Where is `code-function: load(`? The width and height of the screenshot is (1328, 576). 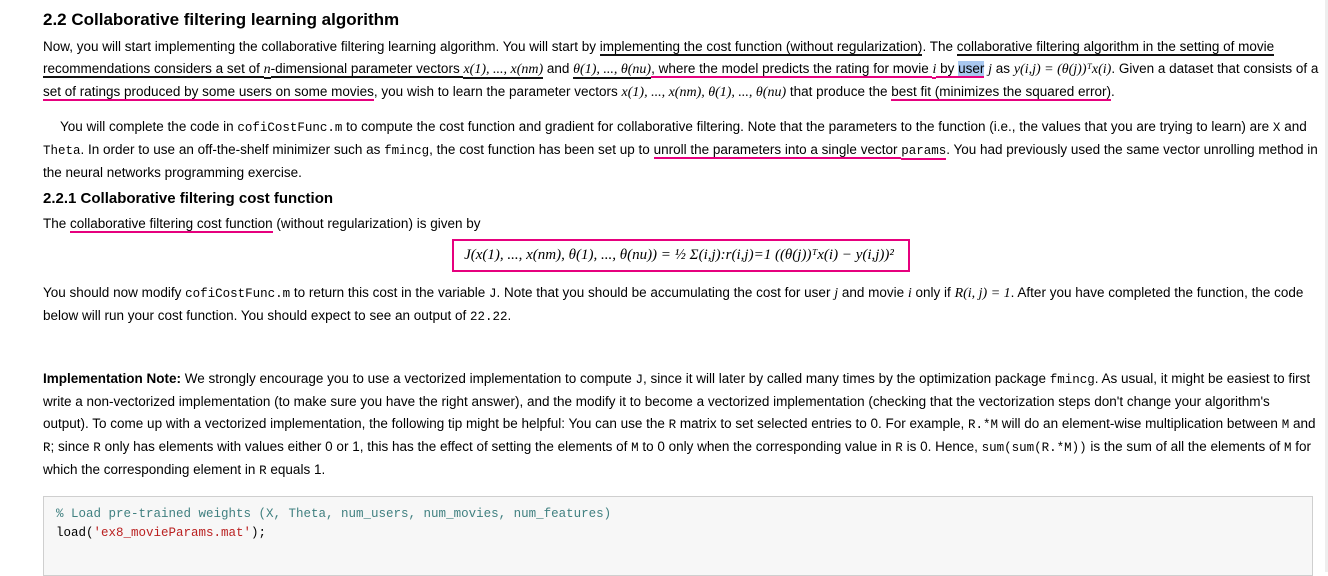 code-function: load( is located at coordinates (75, 533).